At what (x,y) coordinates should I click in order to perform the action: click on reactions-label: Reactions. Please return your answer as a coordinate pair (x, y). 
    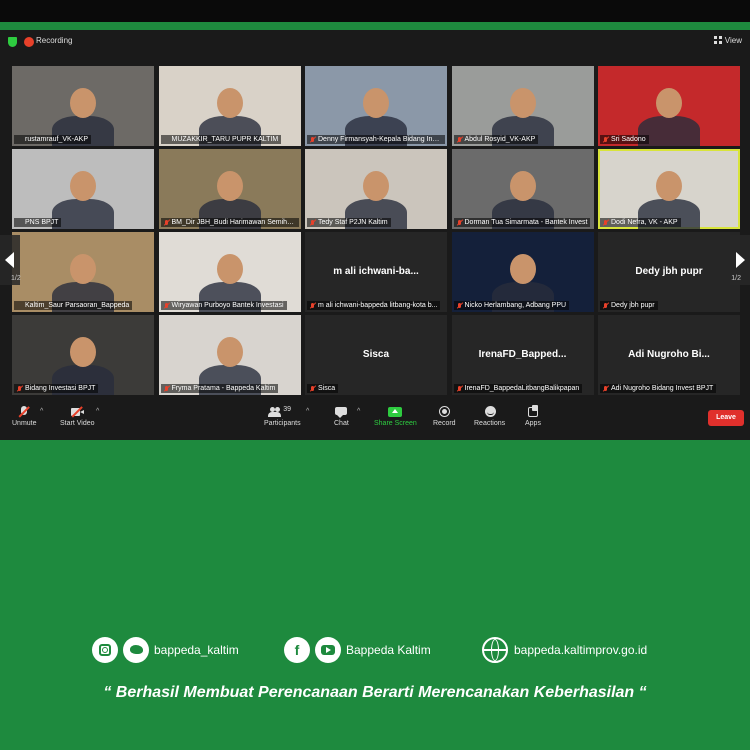
    Looking at the image, I should click on (490, 423).